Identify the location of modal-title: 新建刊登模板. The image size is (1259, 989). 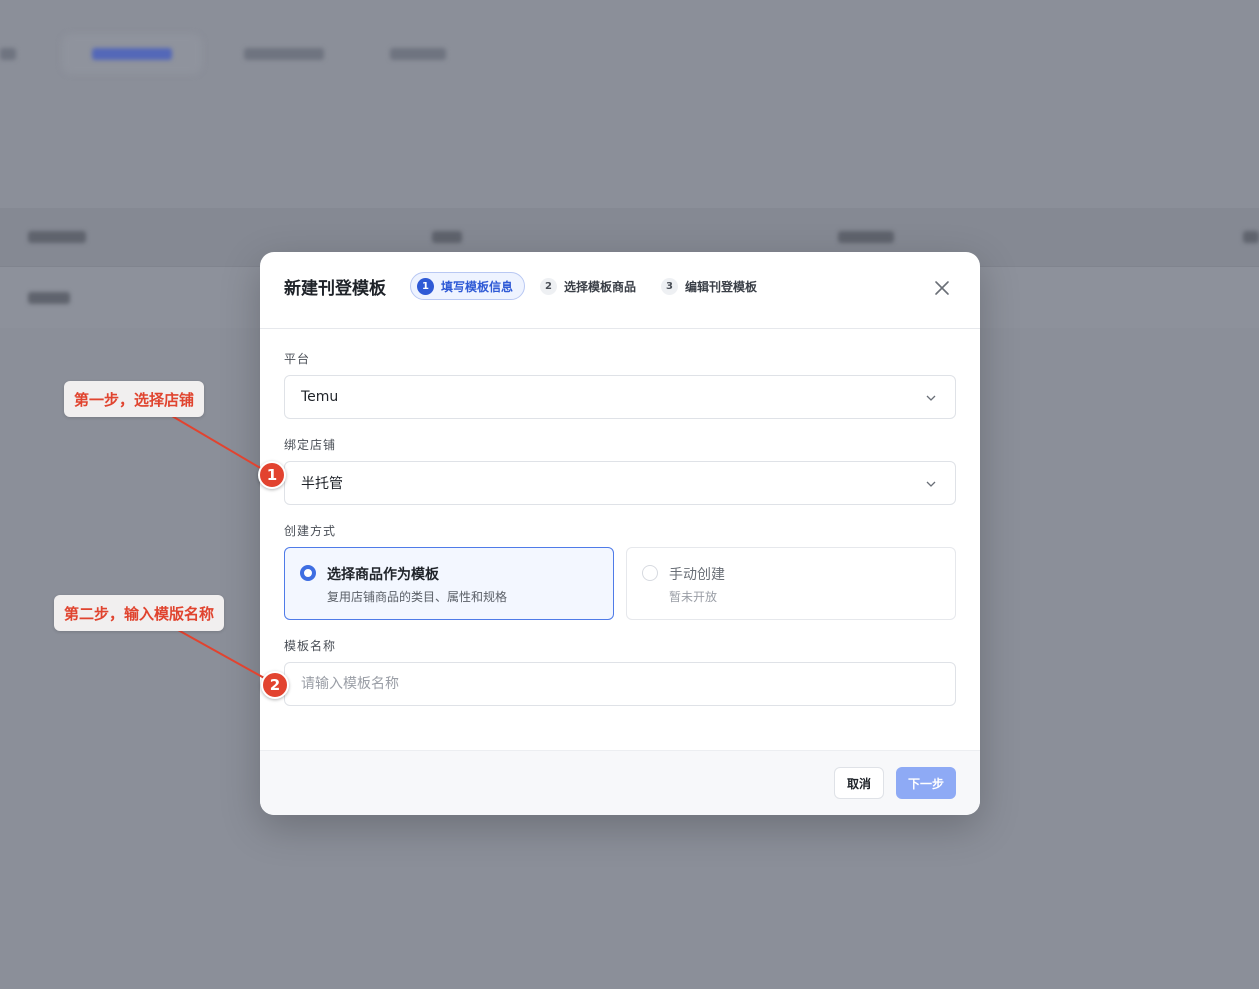
(335, 289).